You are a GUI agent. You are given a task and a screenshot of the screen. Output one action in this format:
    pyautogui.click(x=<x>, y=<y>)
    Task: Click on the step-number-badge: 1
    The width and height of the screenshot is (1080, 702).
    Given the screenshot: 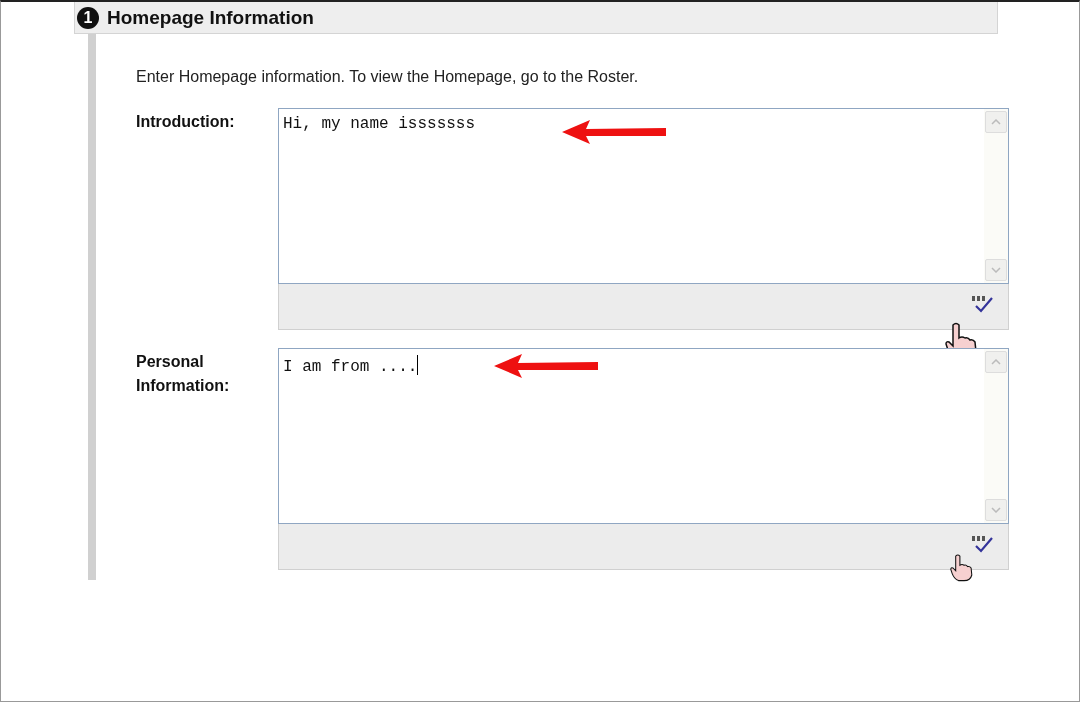 What is the action you would take?
    pyautogui.click(x=88, y=17)
    